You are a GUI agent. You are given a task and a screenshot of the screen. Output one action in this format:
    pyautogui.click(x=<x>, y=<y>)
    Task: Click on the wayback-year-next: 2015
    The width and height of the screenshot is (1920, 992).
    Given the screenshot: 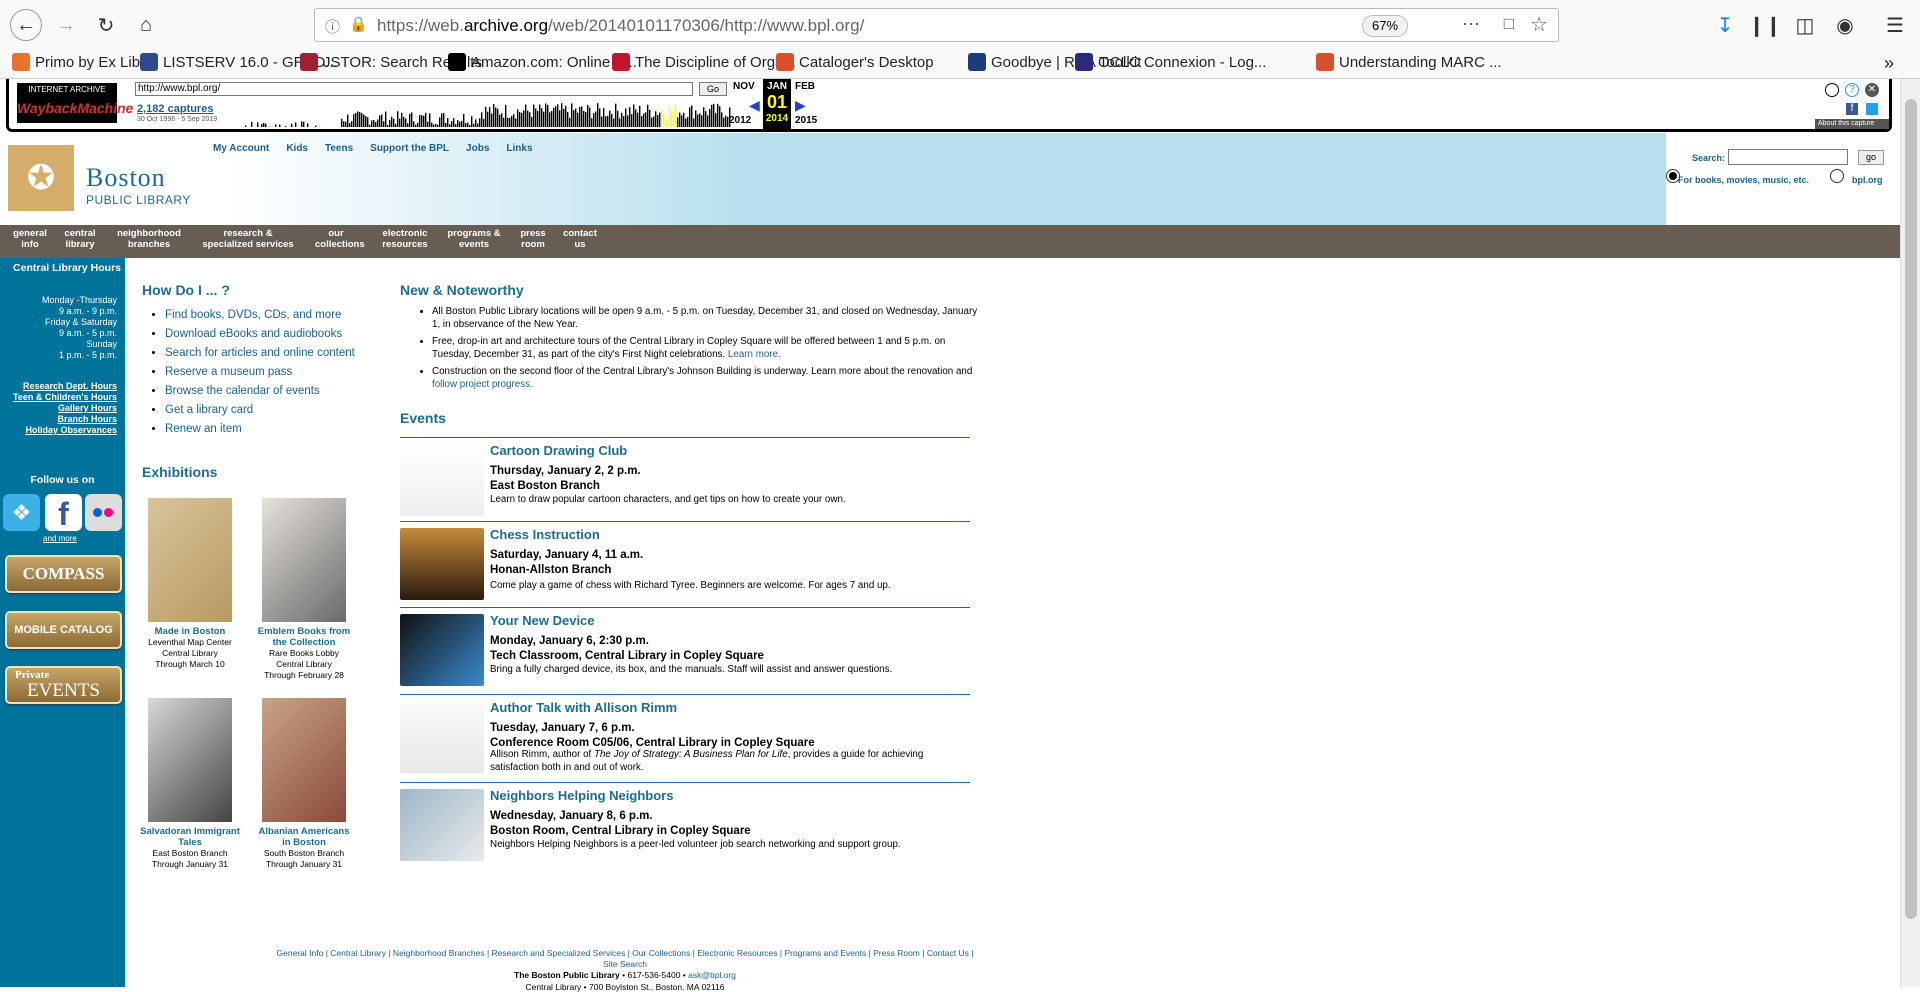 What is the action you would take?
    pyautogui.click(x=806, y=120)
    